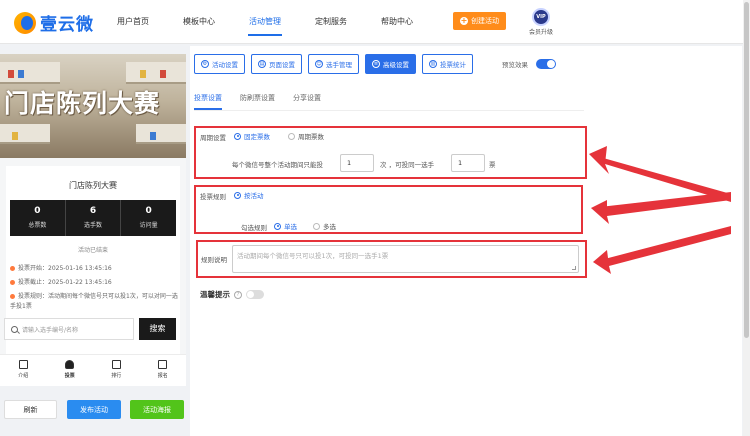 This screenshot has height=436, width=750. What do you see at coordinates (485, 21) in the screenshot?
I see `create-activity-label: 创建活动` at bounding box center [485, 21].